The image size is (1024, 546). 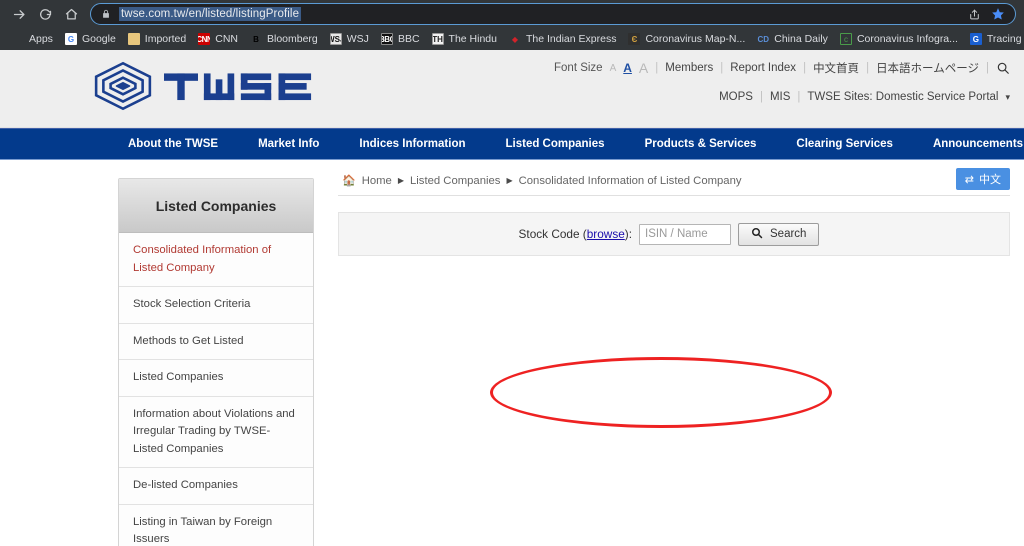 What do you see at coordinates (628, 234) in the screenshot?
I see `stock-code-label-suffix: ):` at bounding box center [628, 234].